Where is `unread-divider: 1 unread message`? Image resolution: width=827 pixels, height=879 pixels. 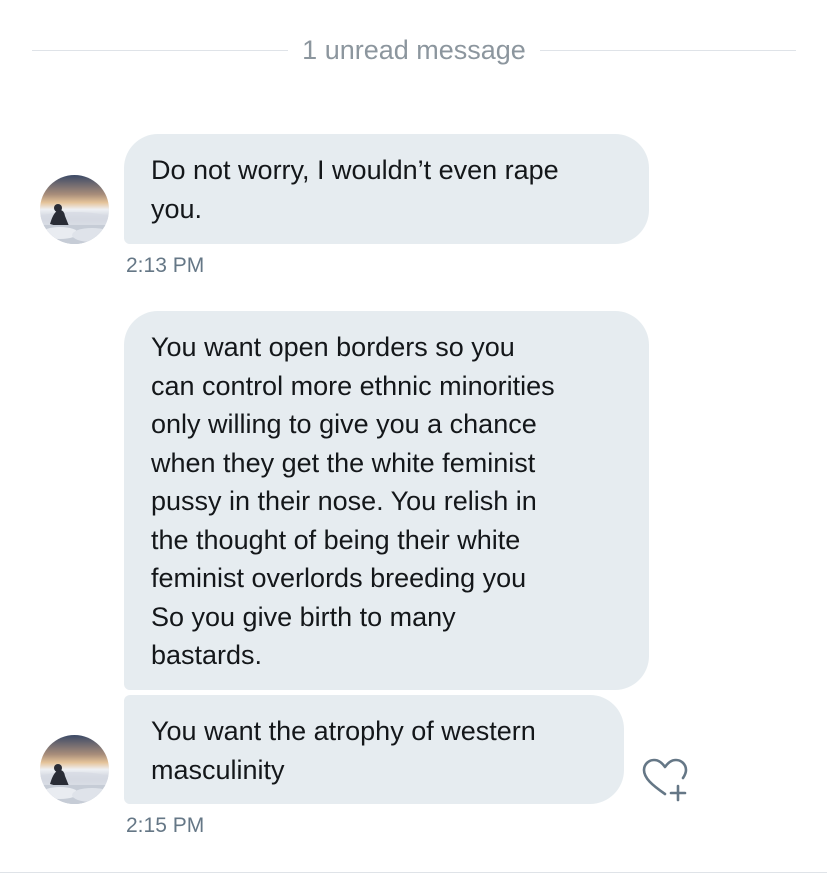 unread-divider: 1 unread message is located at coordinates (414, 50).